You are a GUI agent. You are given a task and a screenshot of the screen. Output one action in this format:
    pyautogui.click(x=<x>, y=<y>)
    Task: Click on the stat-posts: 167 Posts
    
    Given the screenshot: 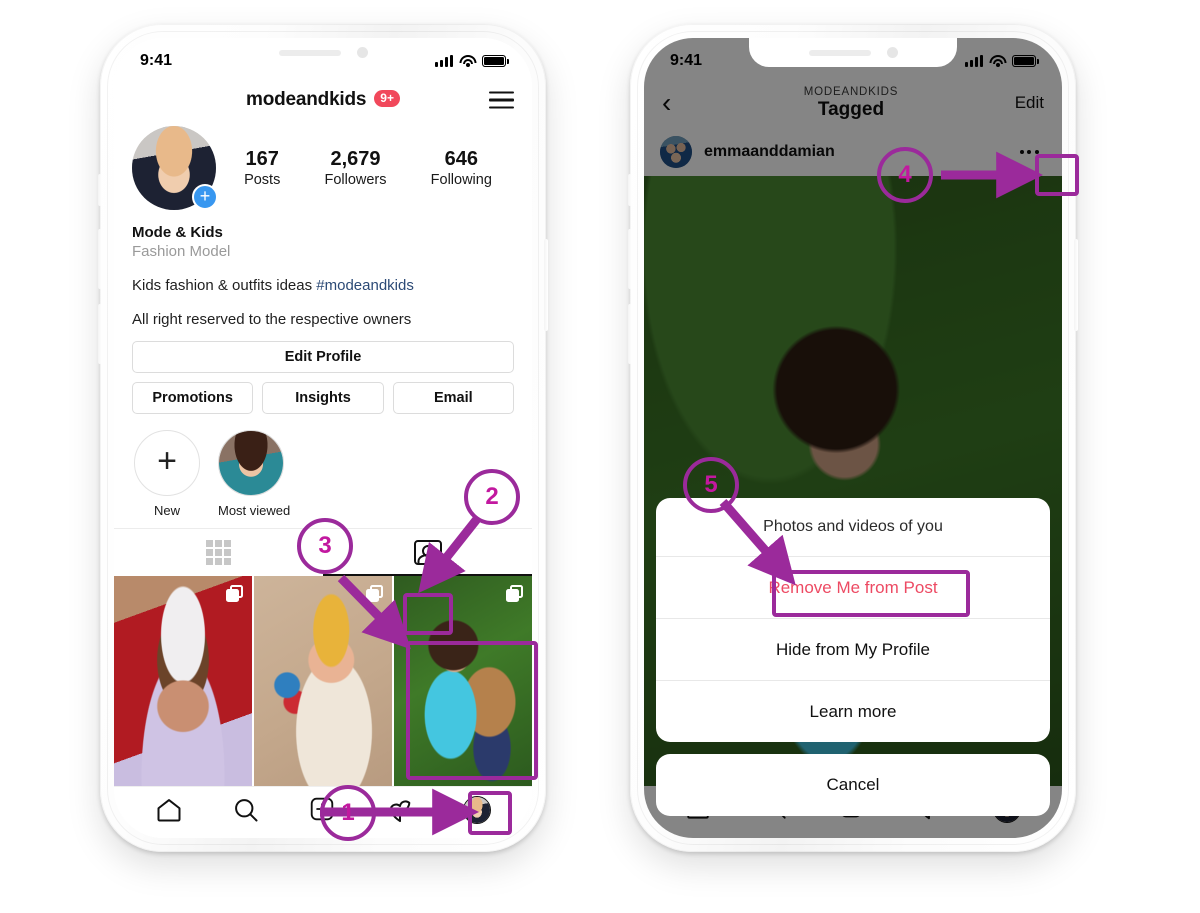 What is the action you would take?
    pyautogui.click(x=262, y=168)
    